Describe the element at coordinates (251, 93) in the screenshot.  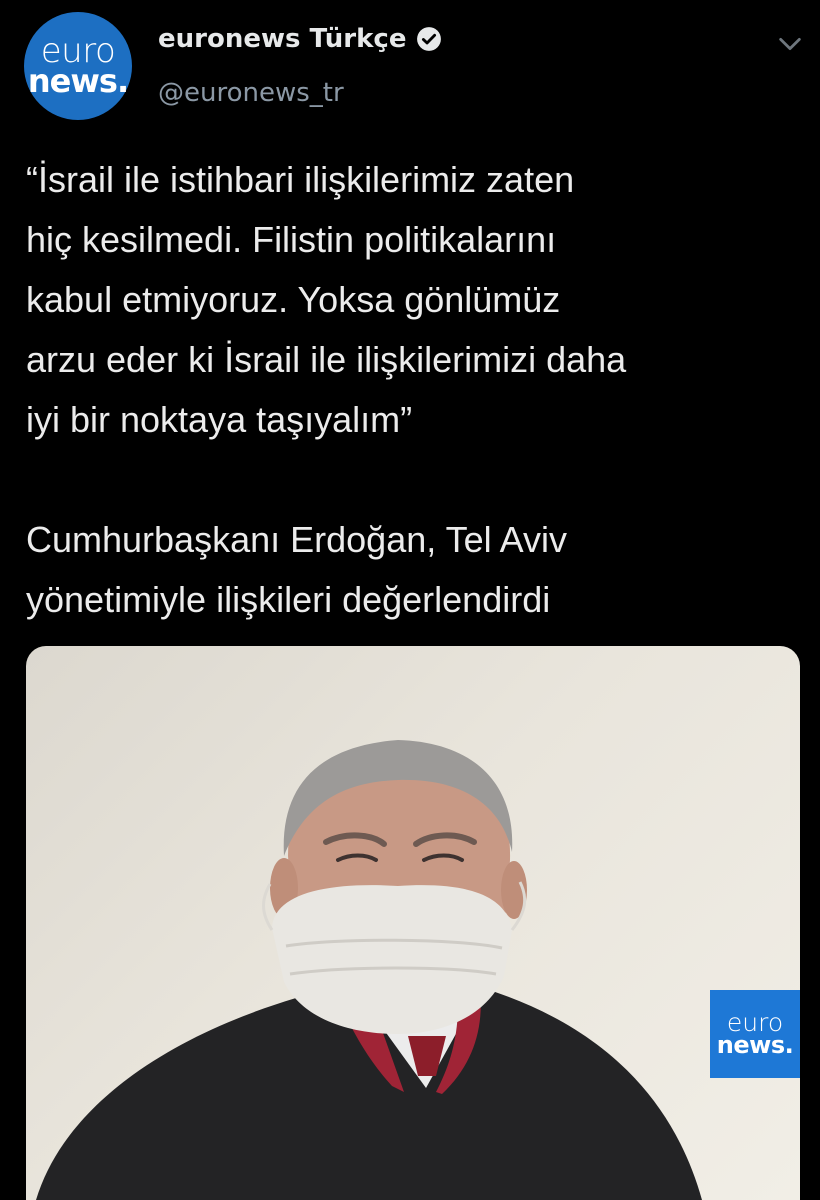
I see `handle: @euronews_tr` at that location.